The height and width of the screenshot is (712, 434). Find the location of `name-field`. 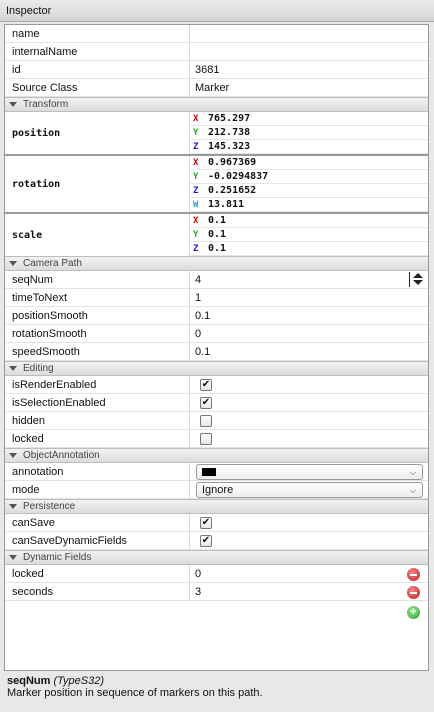

name-field is located at coordinates (309, 33).